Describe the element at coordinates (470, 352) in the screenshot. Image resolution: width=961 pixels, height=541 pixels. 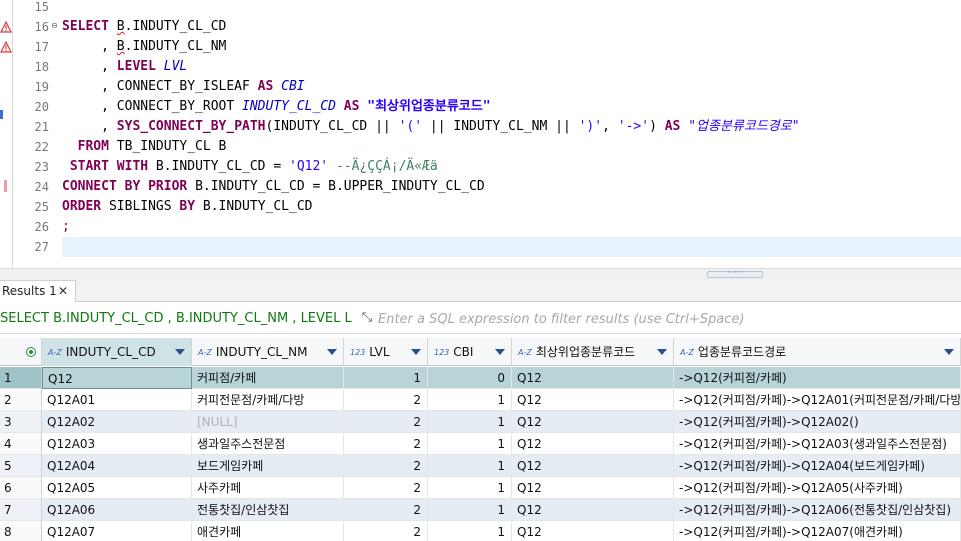
I see `column-header: 123 CBI` at that location.